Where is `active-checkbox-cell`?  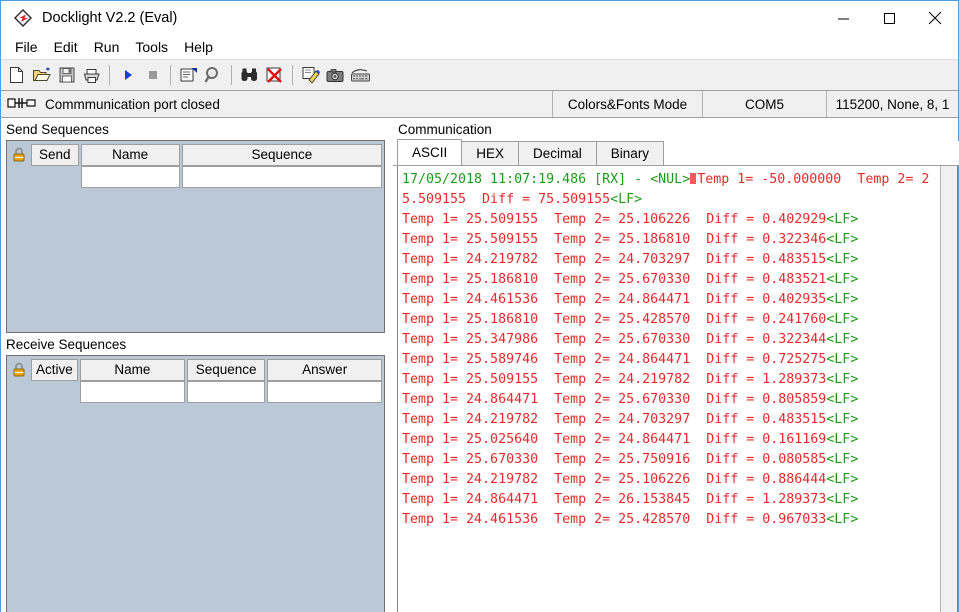 active-checkbox-cell is located at coordinates (54, 392).